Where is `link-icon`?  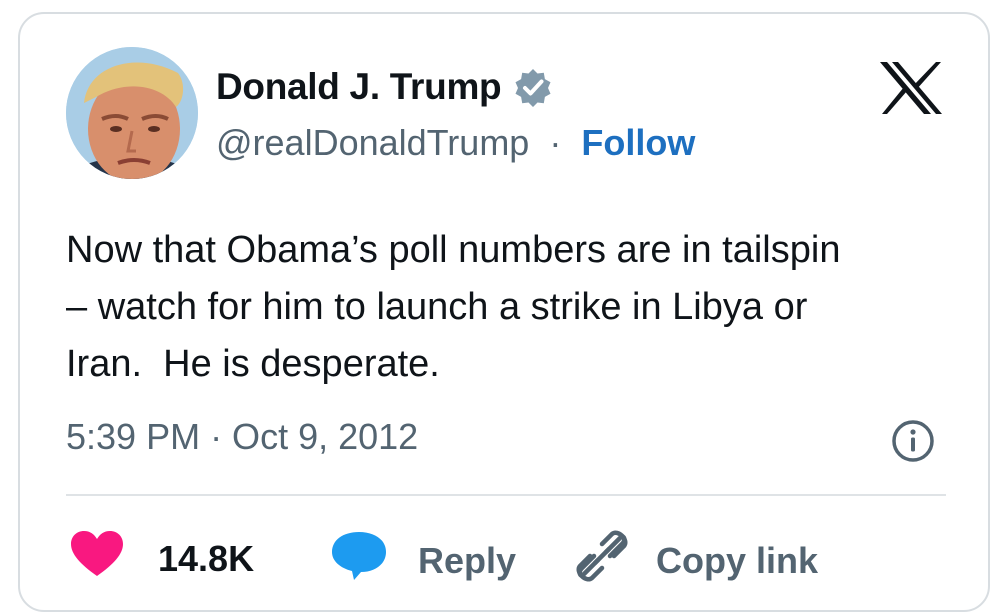
link-icon is located at coordinates (602, 560).